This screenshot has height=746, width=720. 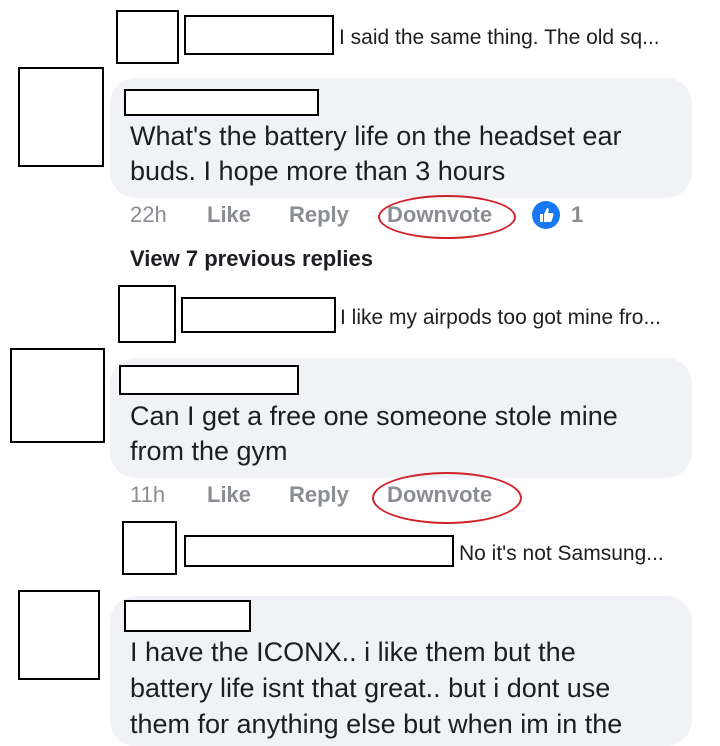 I want to click on comment-timestamp: 11h, so click(x=147, y=495).